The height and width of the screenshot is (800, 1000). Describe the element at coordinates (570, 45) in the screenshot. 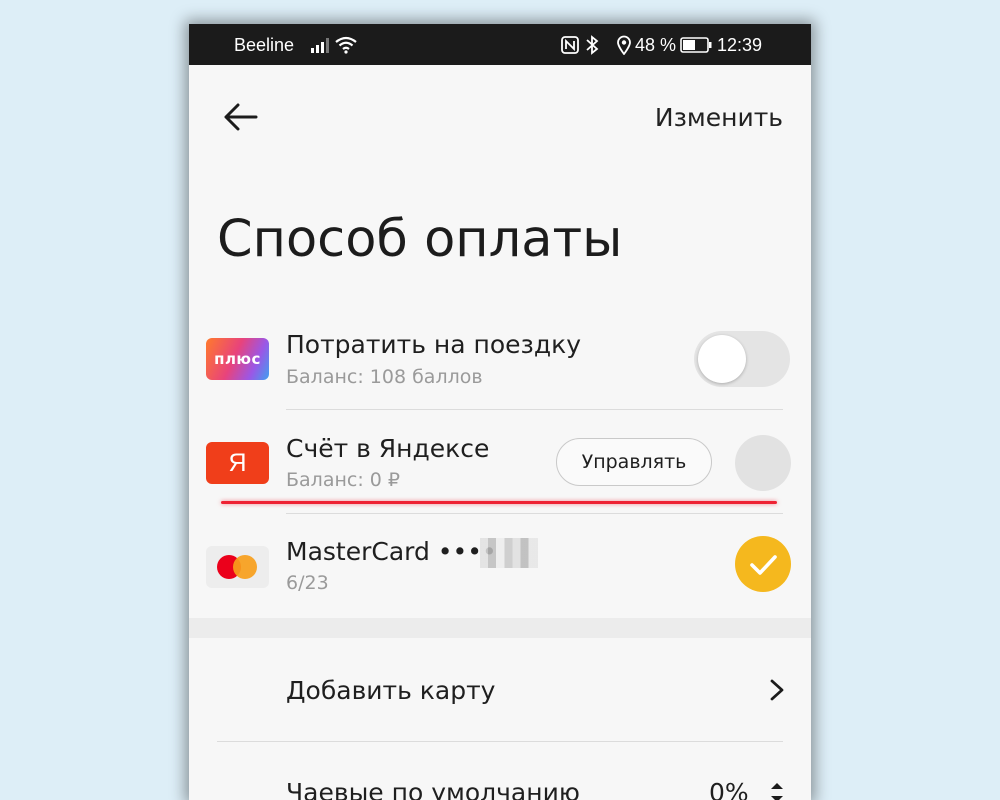

I see `nfc-icon` at that location.